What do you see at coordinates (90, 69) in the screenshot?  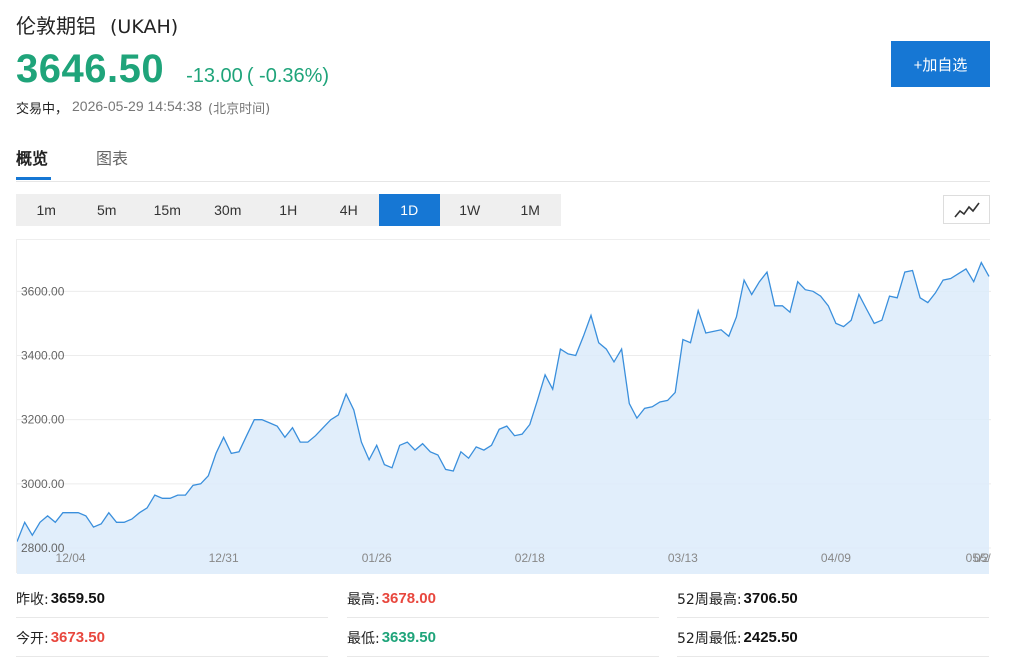 I see `last-price: 3646.50` at bounding box center [90, 69].